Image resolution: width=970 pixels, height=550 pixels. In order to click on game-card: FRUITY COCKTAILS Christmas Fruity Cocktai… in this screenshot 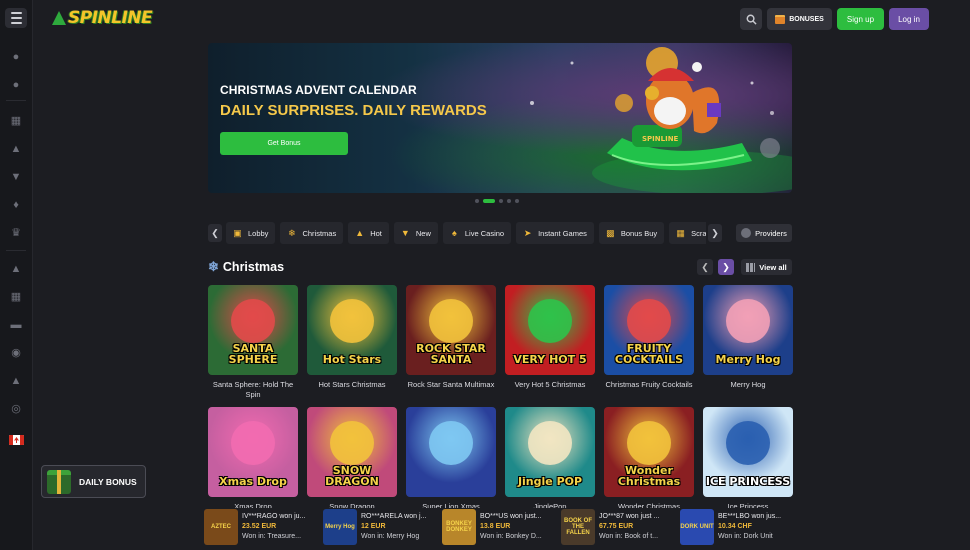, I will do `click(649, 337)`.